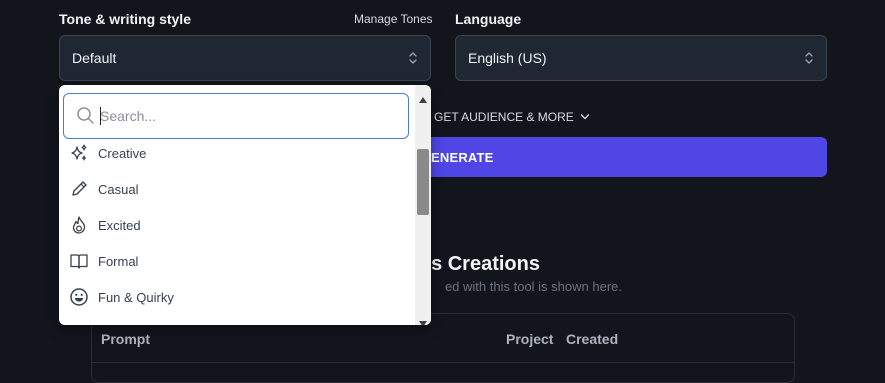 The height and width of the screenshot is (383, 885). What do you see at coordinates (122, 153) in the screenshot?
I see `tone-option-label: Creative` at bounding box center [122, 153].